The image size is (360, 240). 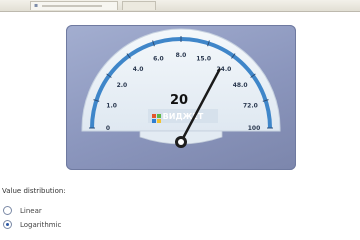 I want to click on tab-title-placeholder, so click(x=72, y=6).